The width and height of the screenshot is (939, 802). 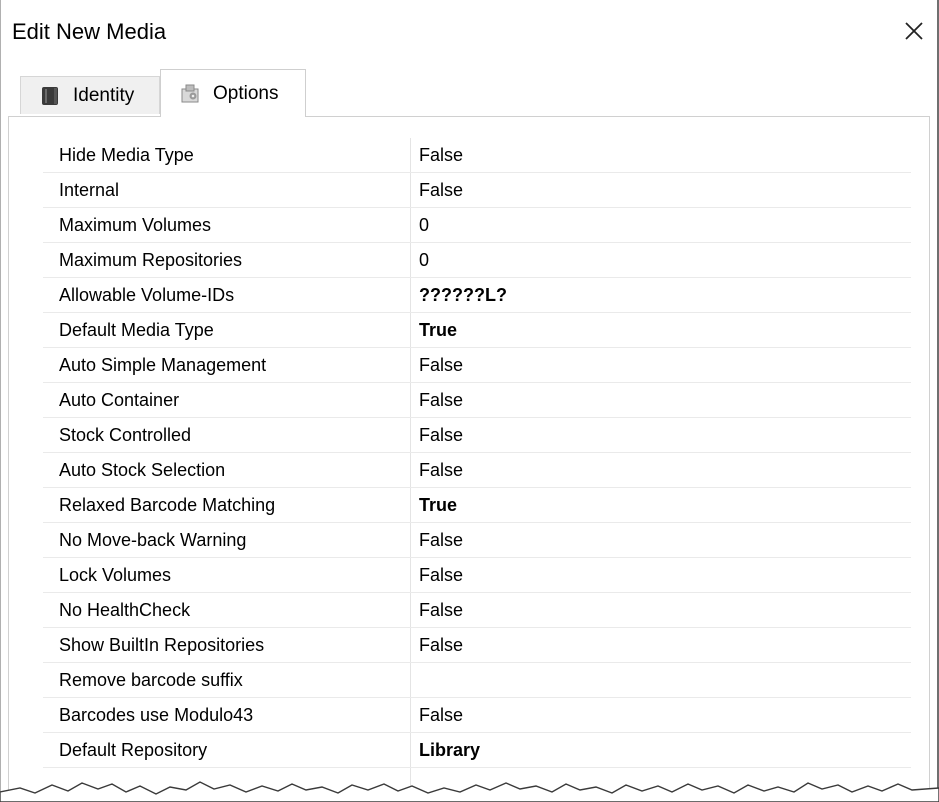 I want to click on property-row: Stock Controlled False, so click(x=477, y=435).